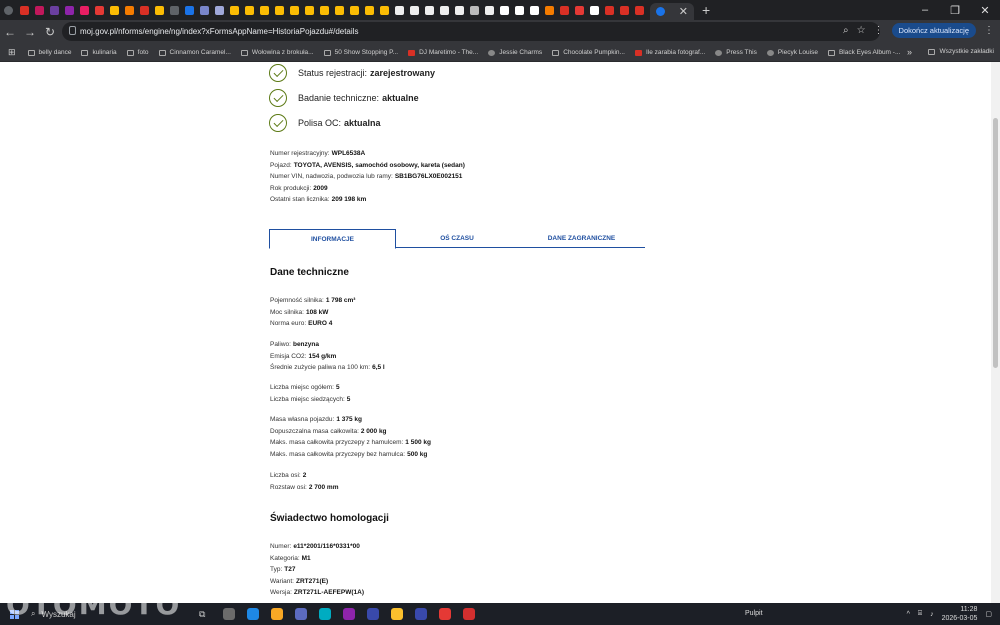 The height and width of the screenshot is (625, 1000). I want to click on close-tab-icon: ✕, so click(683, 11).